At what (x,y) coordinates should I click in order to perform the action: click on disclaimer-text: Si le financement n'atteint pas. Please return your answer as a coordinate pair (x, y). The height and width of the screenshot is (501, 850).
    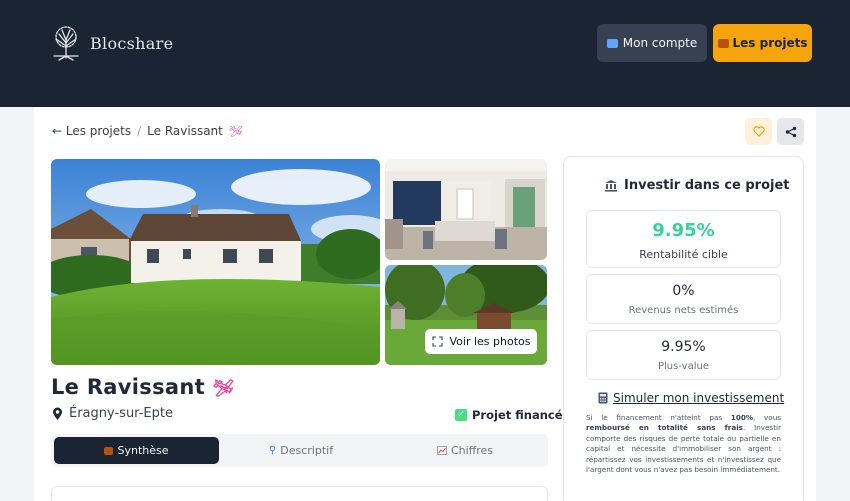
    Looking at the image, I should click on (658, 417).